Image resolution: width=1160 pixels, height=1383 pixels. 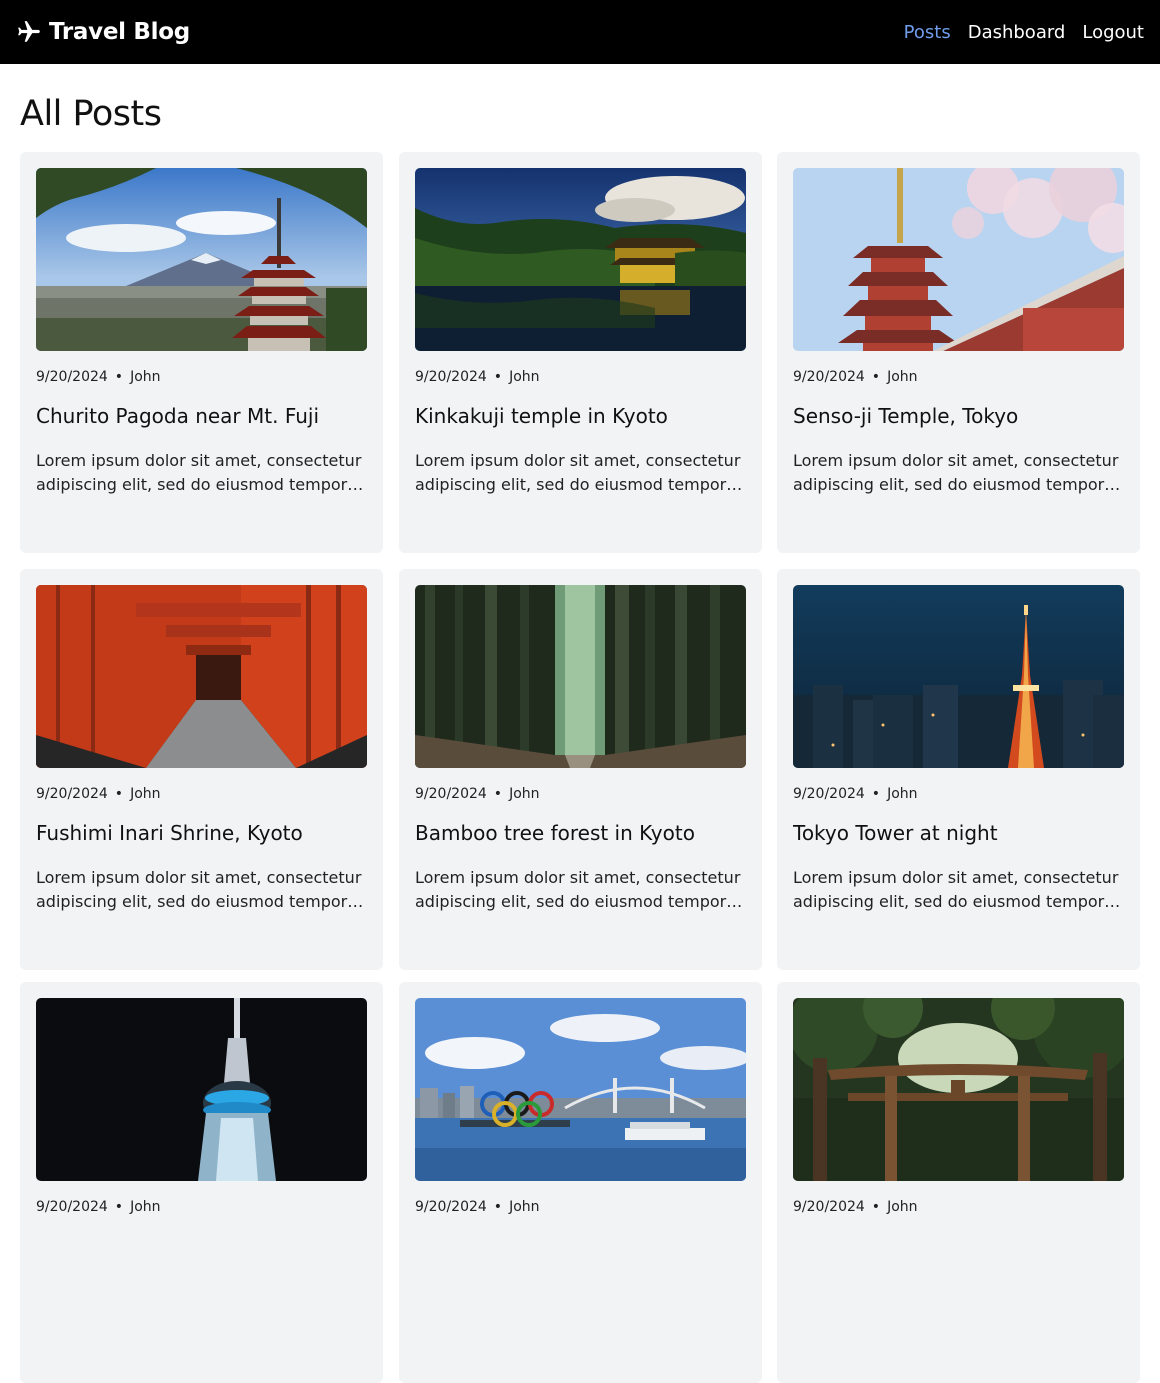 I want to click on airplane-icon, so click(x=29, y=31).